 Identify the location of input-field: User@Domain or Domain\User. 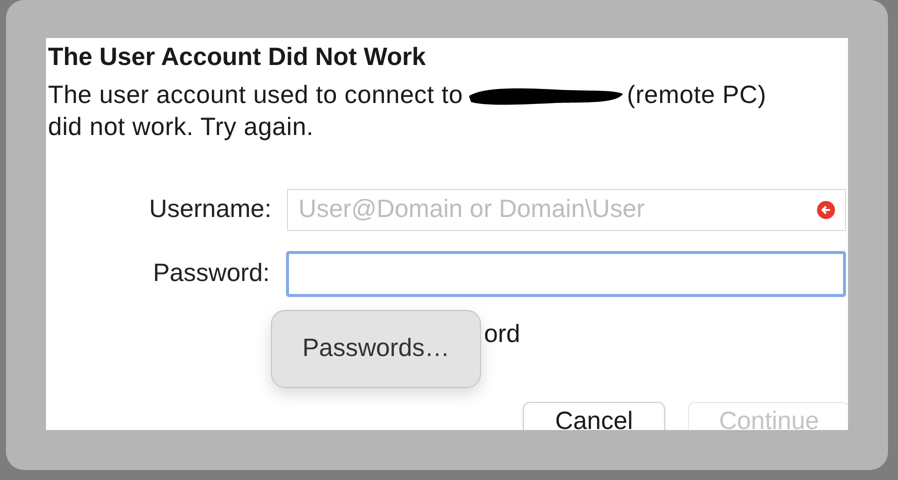
(566, 210).